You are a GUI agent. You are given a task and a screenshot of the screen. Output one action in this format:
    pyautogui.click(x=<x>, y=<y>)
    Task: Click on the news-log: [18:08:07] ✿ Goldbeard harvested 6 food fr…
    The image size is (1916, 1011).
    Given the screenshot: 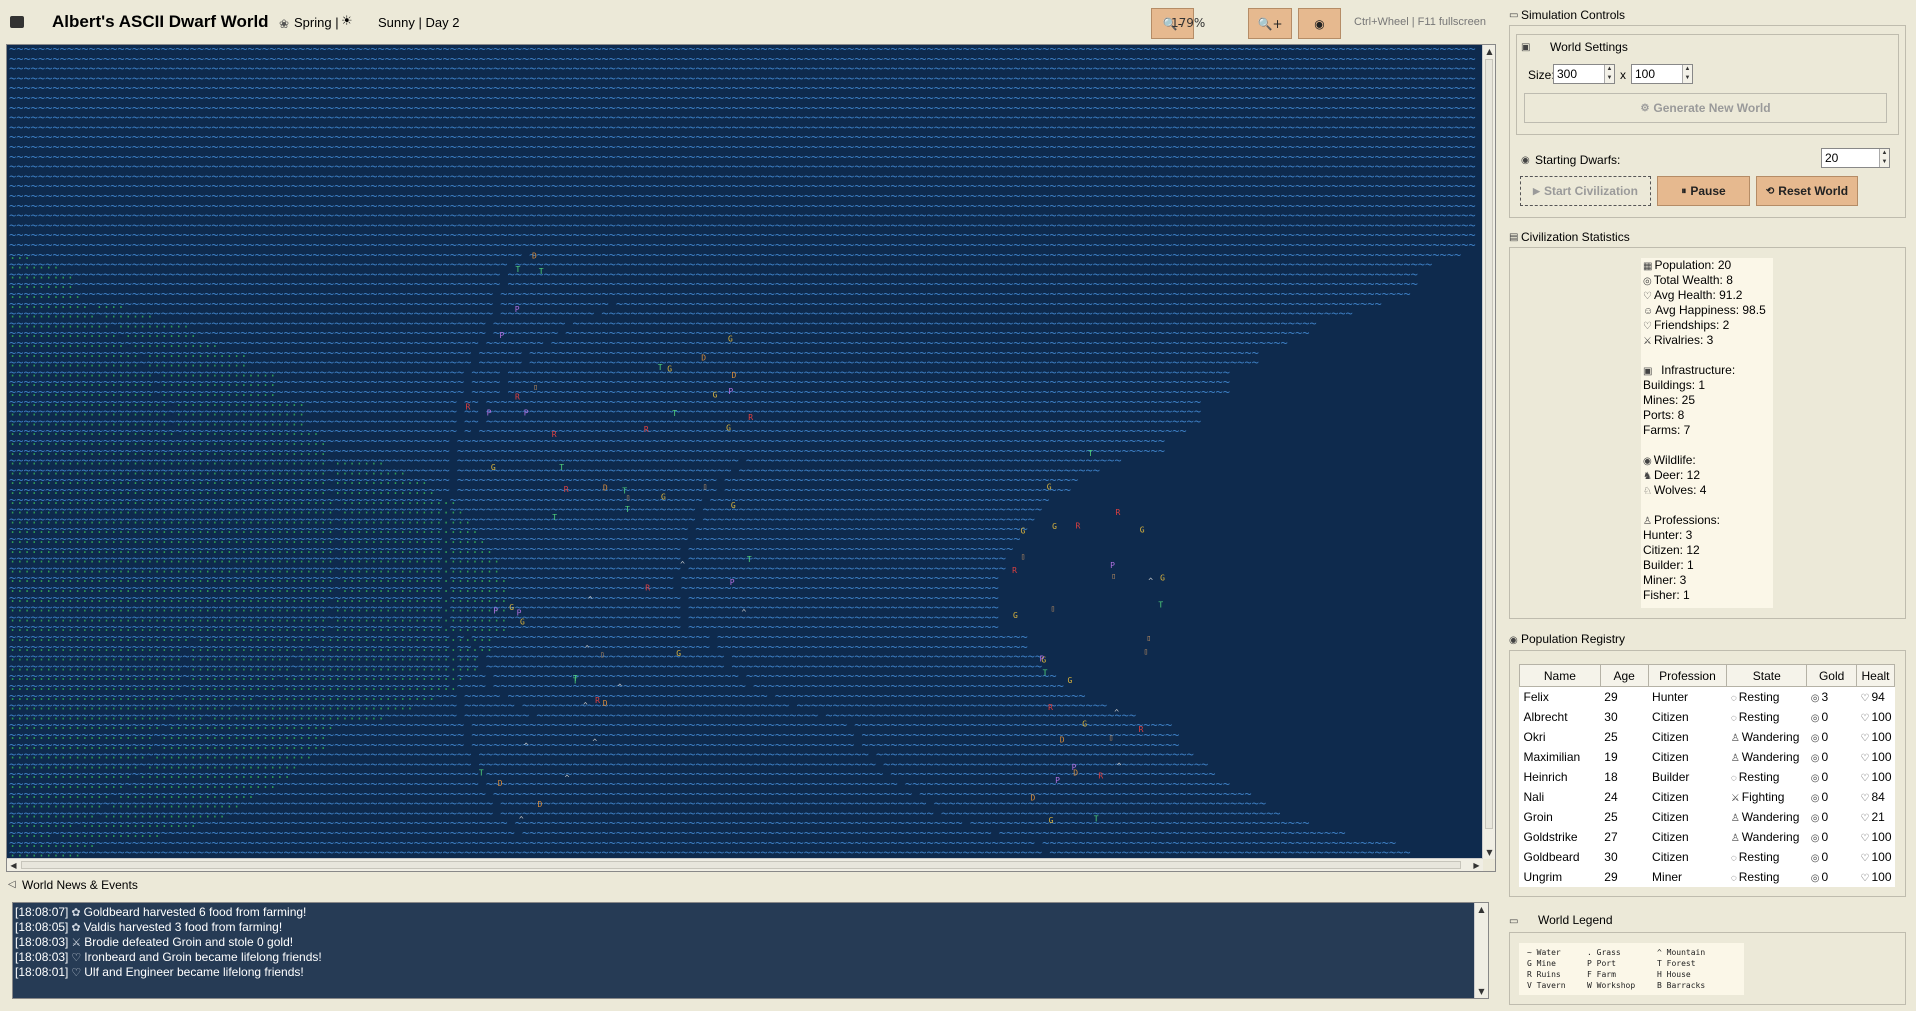 What is the action you would take?
    pyautogui.click(x=750, y=950)
    